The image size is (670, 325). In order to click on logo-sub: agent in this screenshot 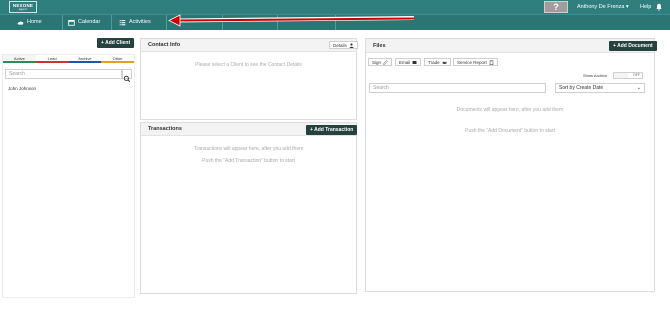, I will do `click(23, 9)`.